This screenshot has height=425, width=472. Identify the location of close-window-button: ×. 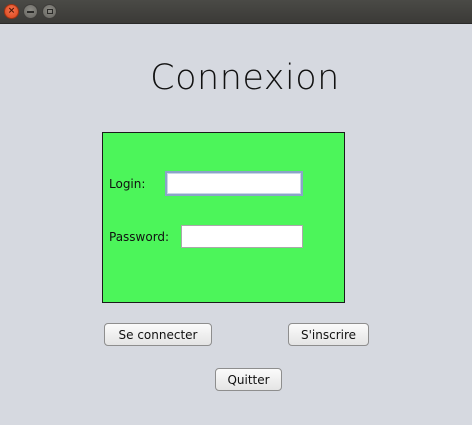
(11, 11).